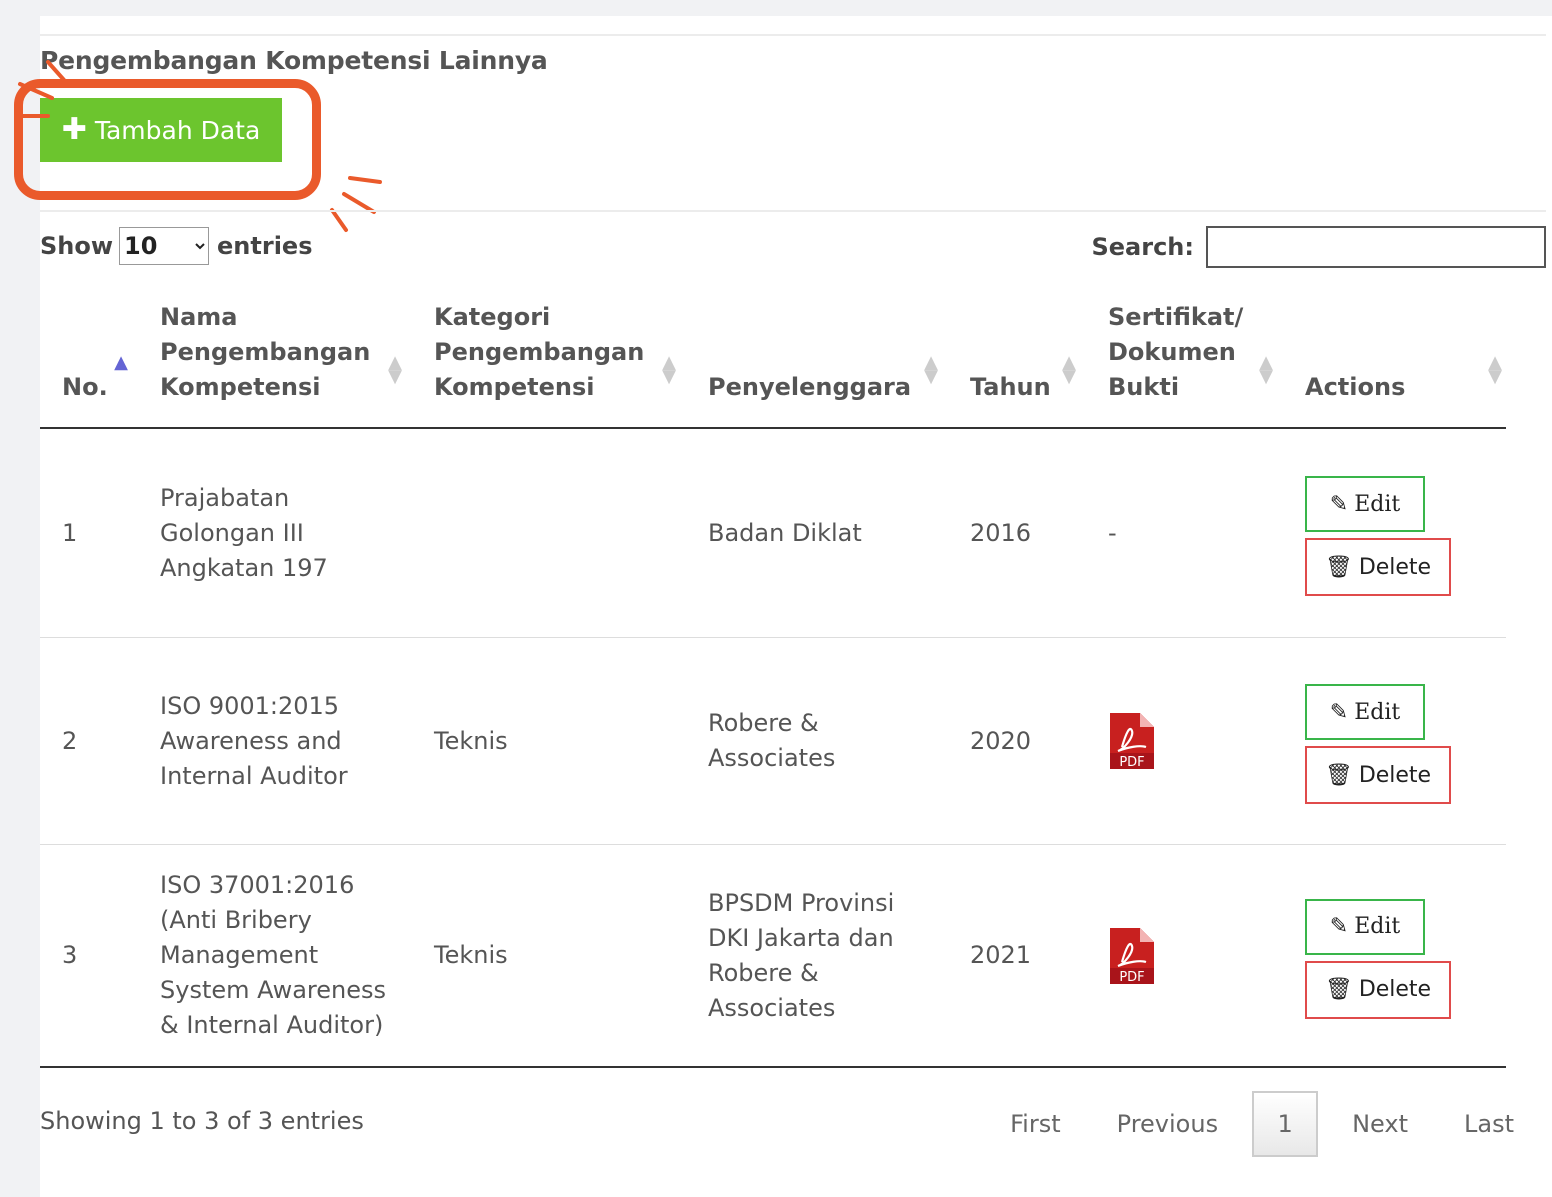  I want to click on entries-label: entries, so click(265, 246).